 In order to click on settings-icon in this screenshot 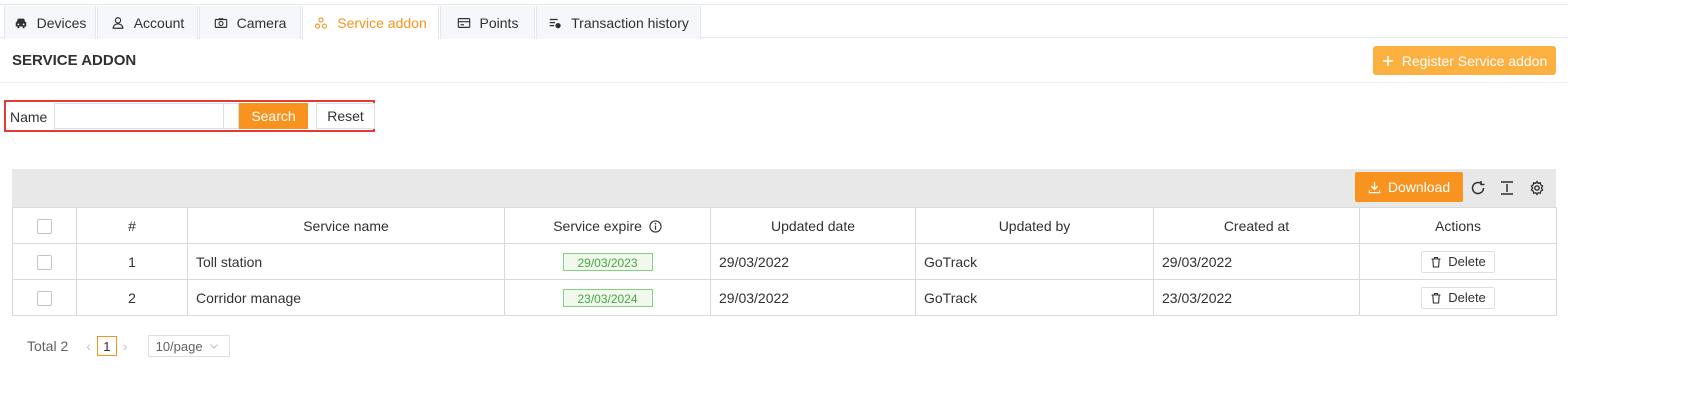, I will do `click(1537, 188)`.